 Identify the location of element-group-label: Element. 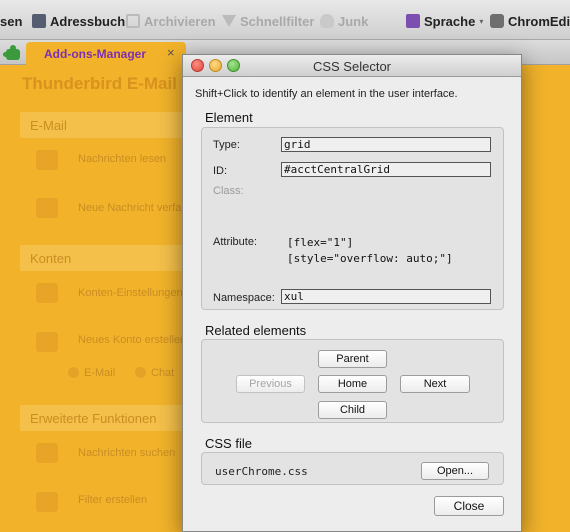
(229, 117).